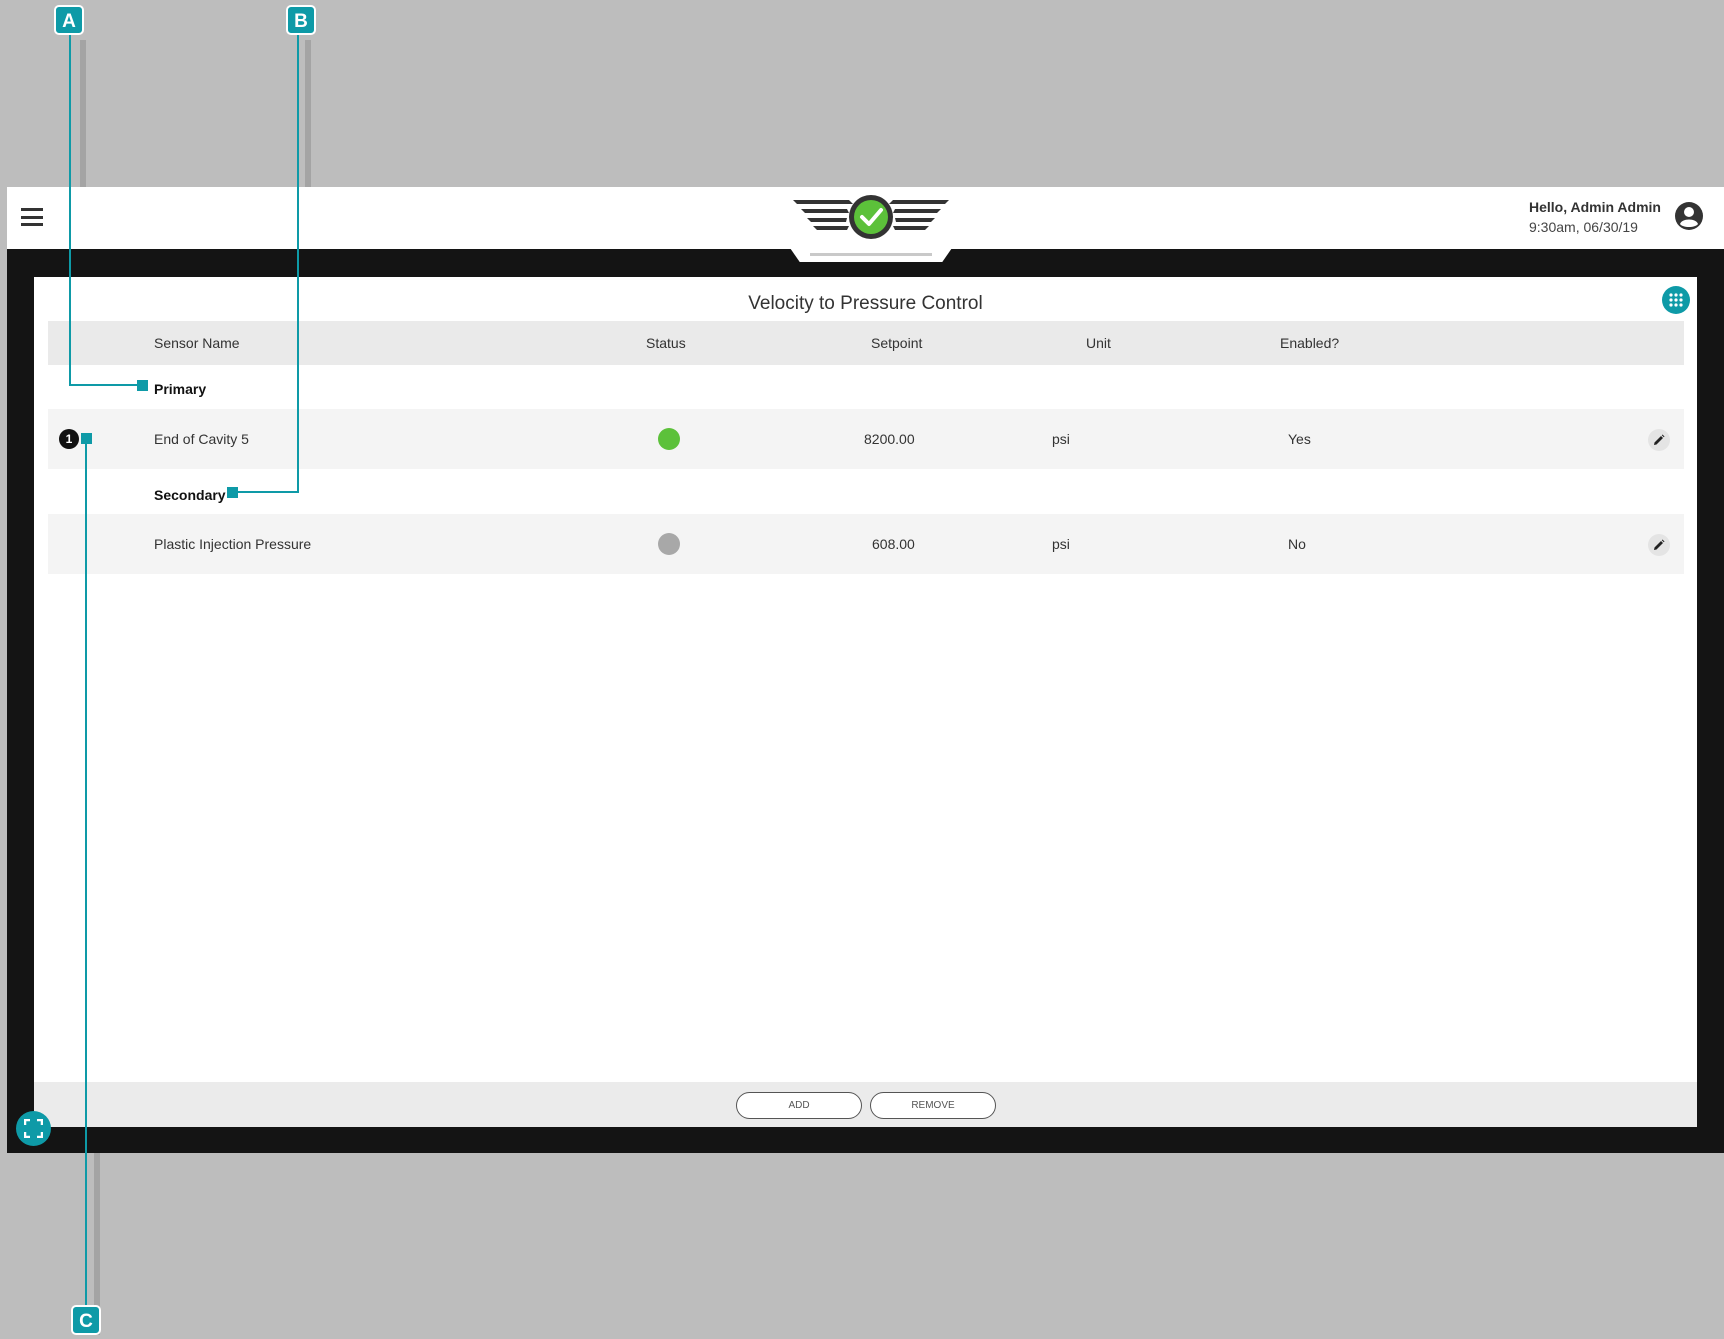 The height and width of the screenshot is (1339, 1724). I want to click on callout-b-line-horizontal, so click(265, 492).